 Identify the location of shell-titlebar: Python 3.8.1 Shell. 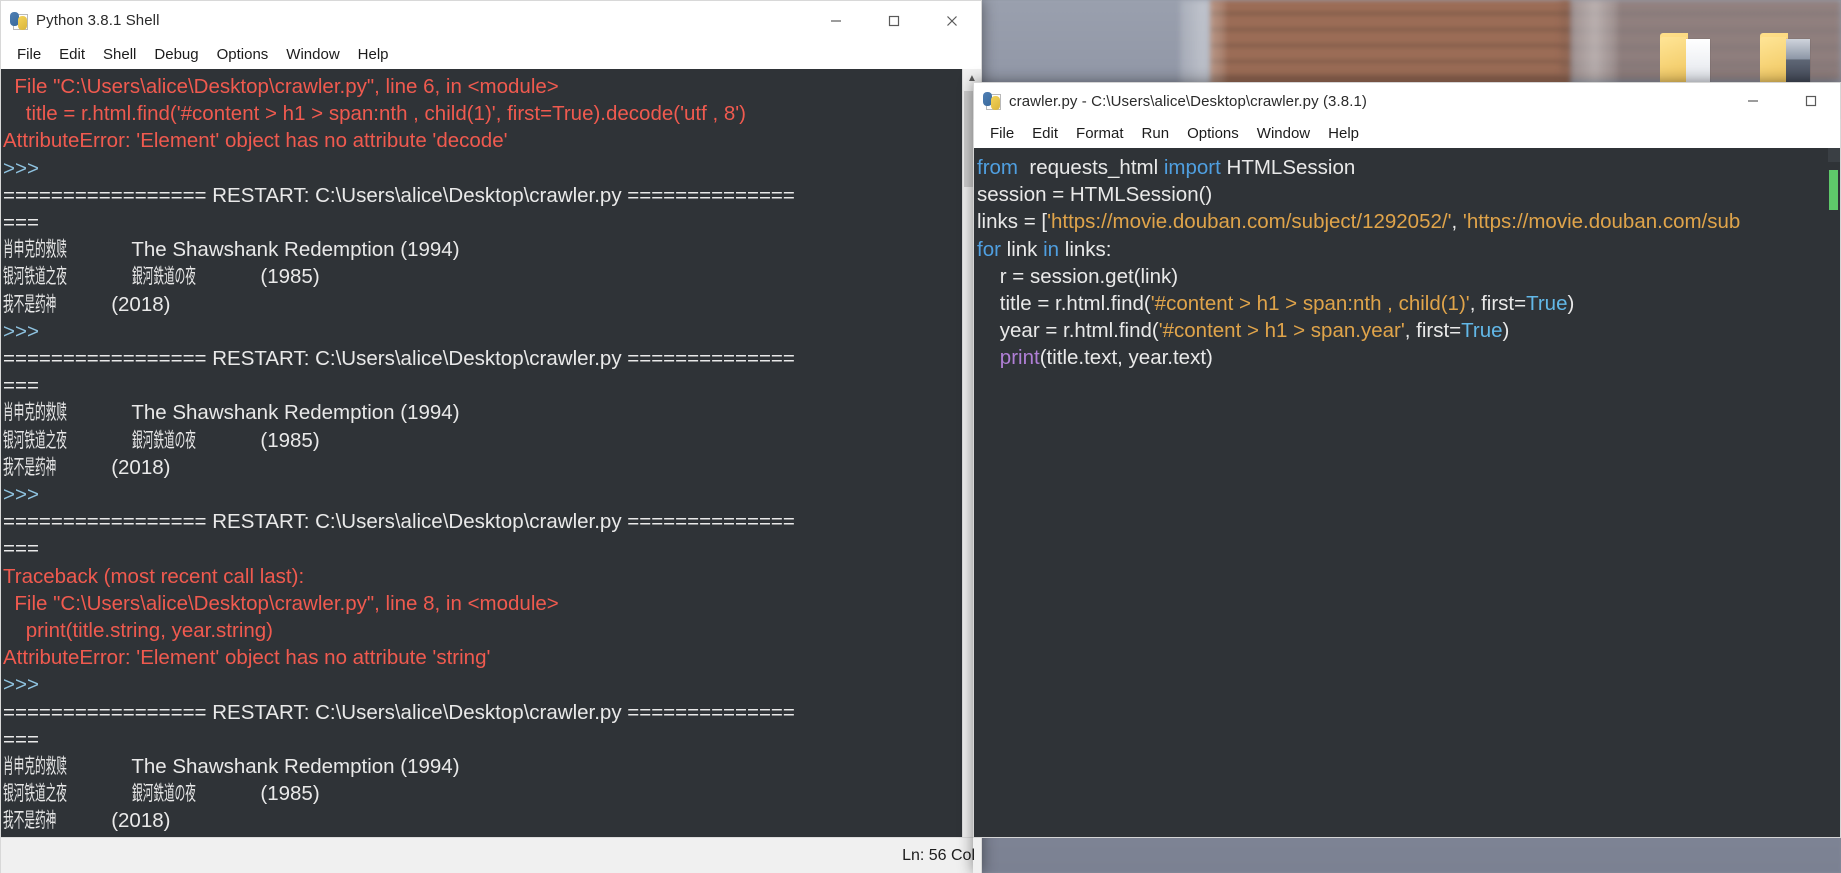
(491, 20).